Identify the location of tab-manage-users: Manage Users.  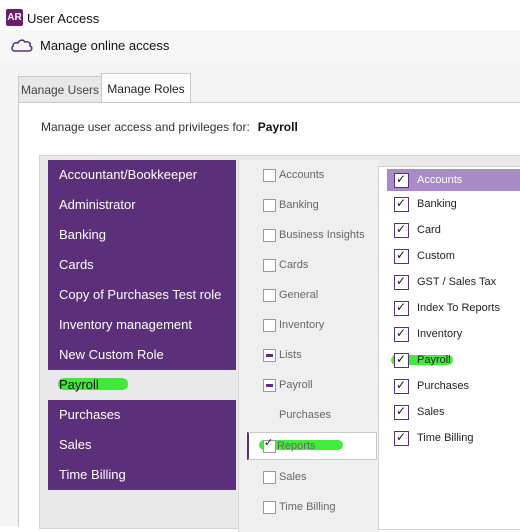
(60, 89).